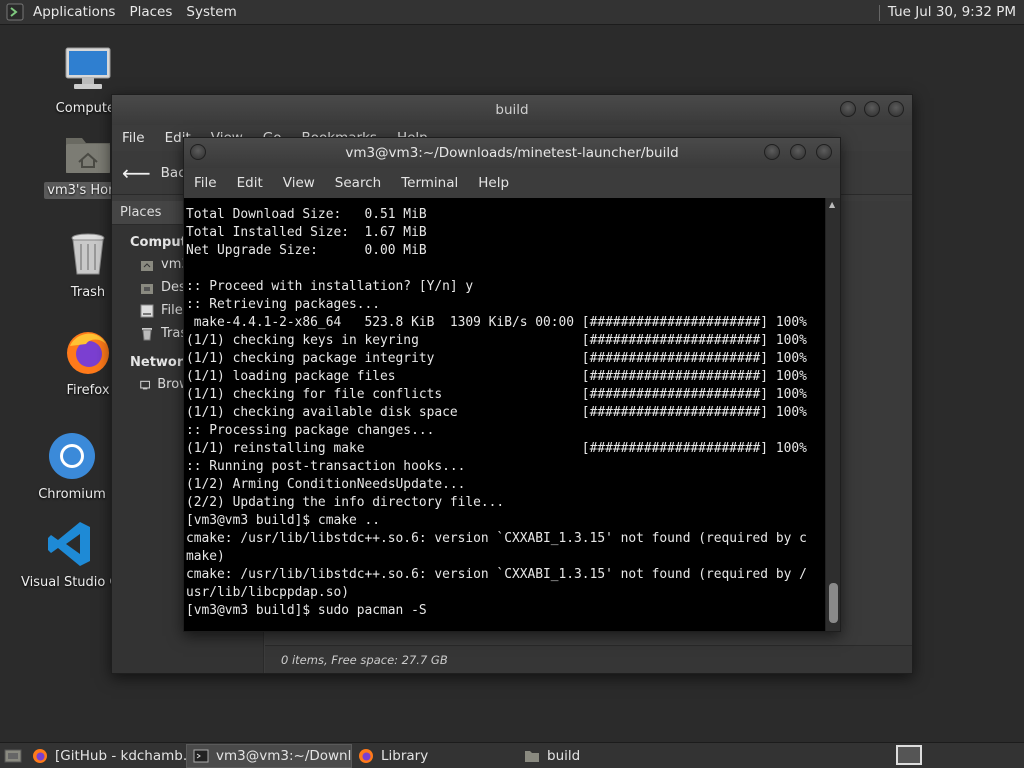  I want to click on clock-text: Tue Jul 30, 9:32 PM, so click(951, 12).